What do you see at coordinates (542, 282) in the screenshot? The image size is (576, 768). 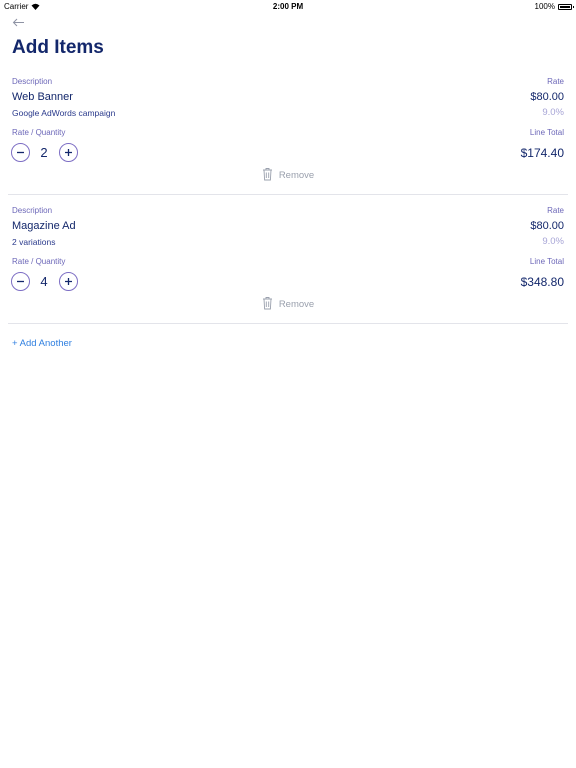 I see `line-total-value: $348.80` at bounding box center [542, 282].